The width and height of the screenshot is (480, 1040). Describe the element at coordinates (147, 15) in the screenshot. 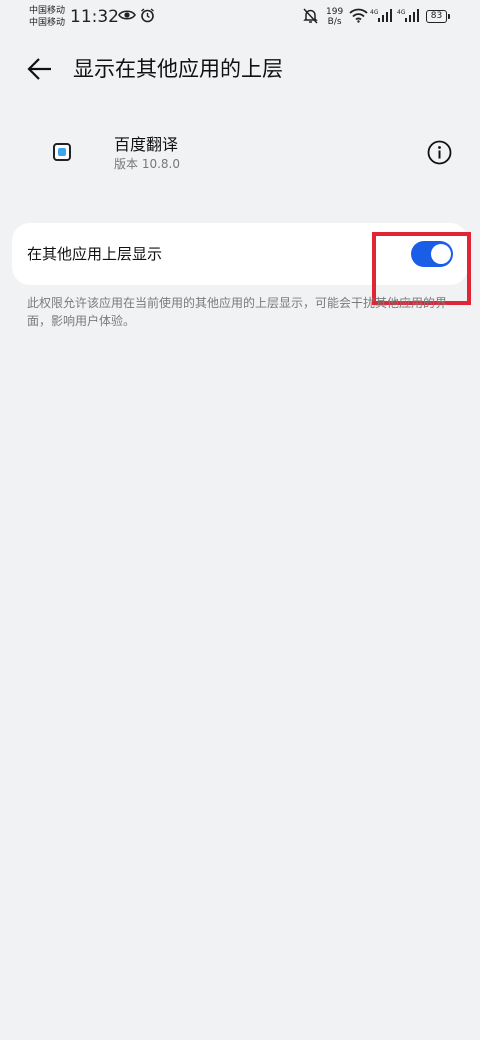

I see `alarm-icon` at that location.